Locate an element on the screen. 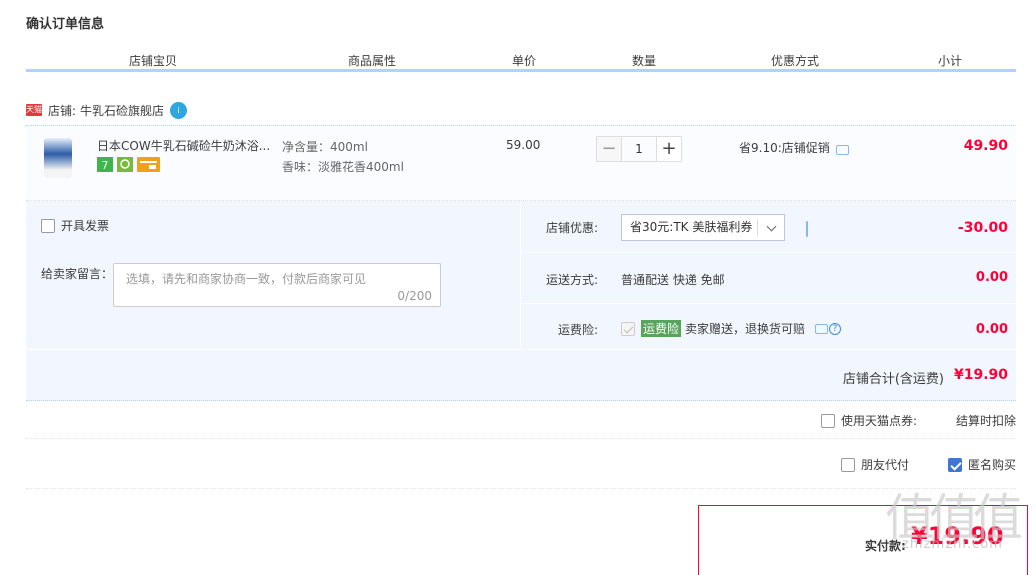 This screenshot has width=1036, height=575. invoice-checkbox is located at coordinates (48, 225).